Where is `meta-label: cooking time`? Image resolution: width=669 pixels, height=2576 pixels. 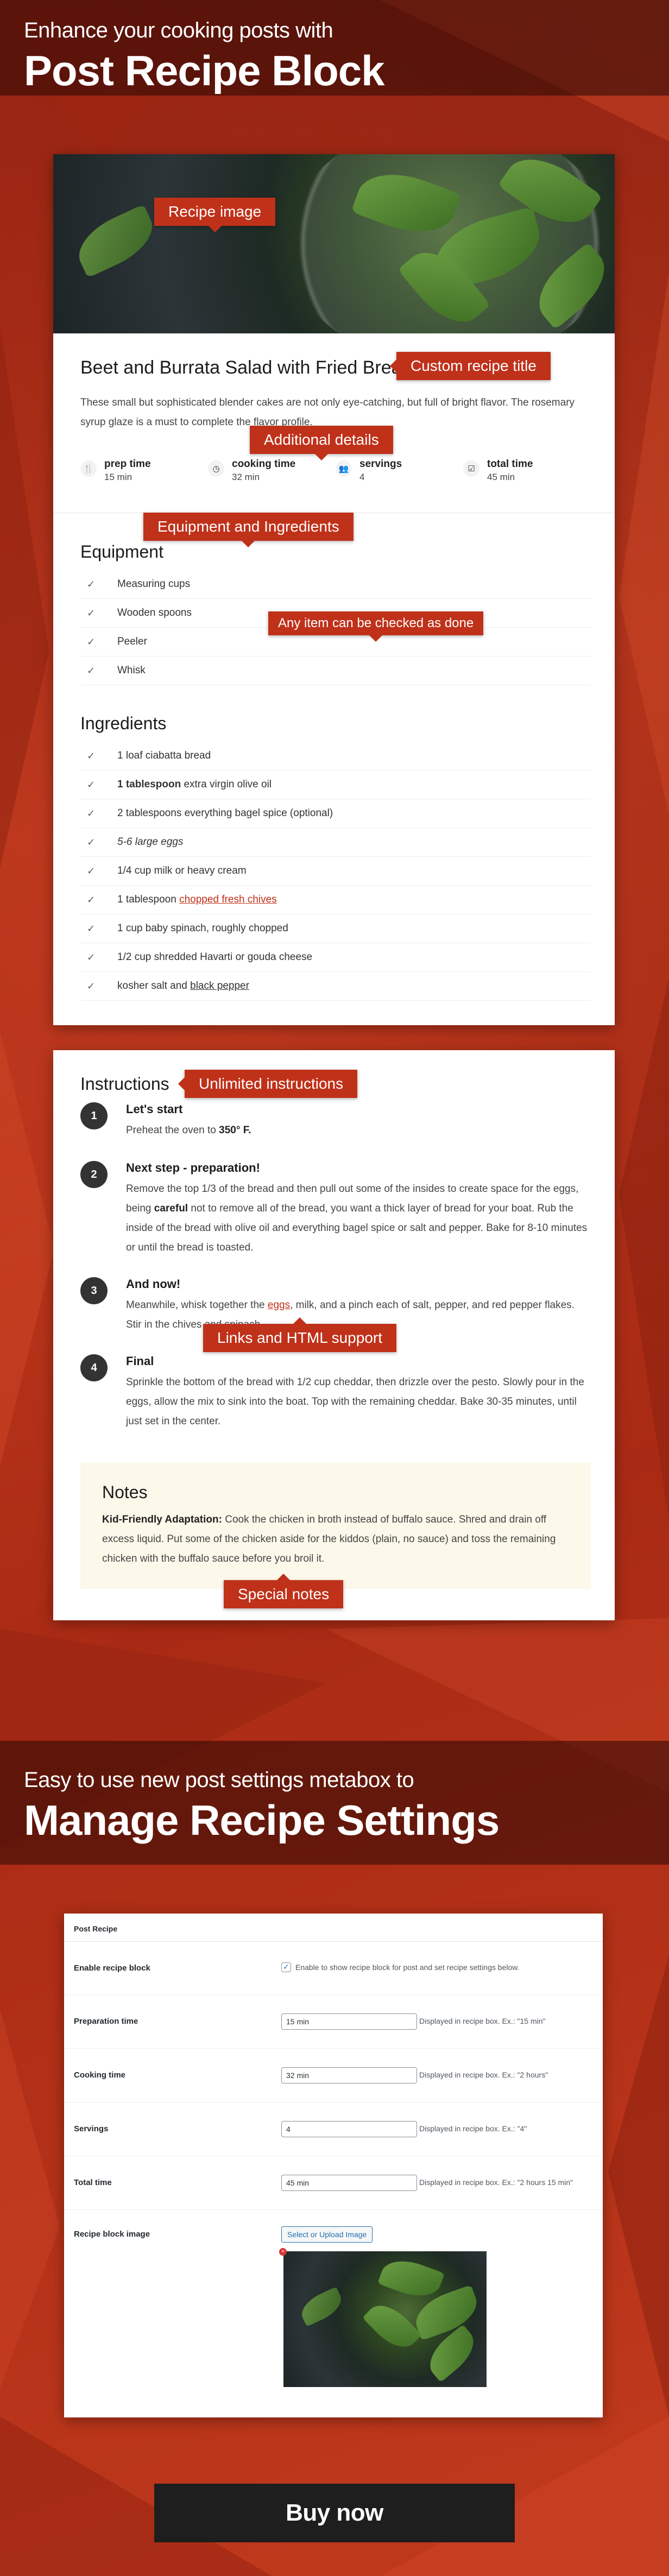 meta-label: cooking time is located at coordinates (264, 464).